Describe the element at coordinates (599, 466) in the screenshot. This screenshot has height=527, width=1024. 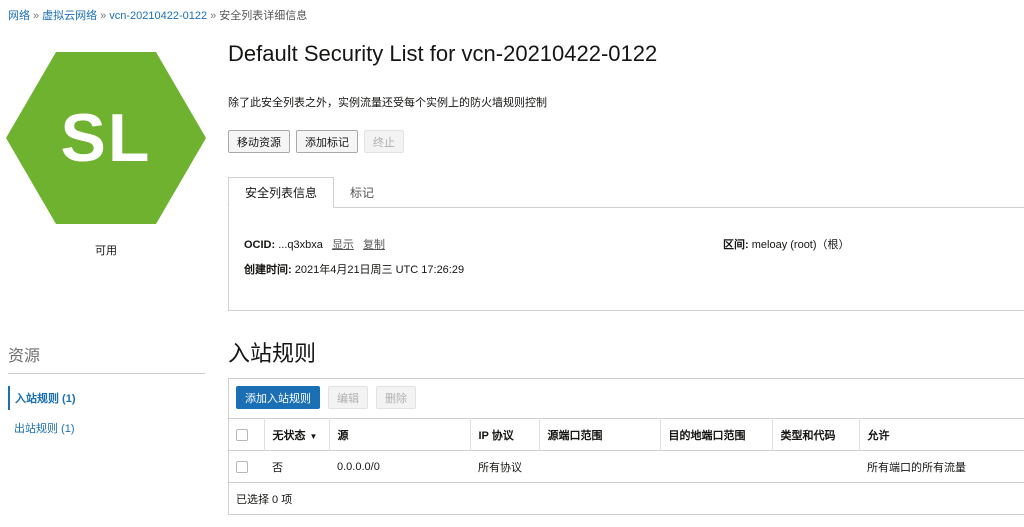
I see `cell-source-port` at that location.